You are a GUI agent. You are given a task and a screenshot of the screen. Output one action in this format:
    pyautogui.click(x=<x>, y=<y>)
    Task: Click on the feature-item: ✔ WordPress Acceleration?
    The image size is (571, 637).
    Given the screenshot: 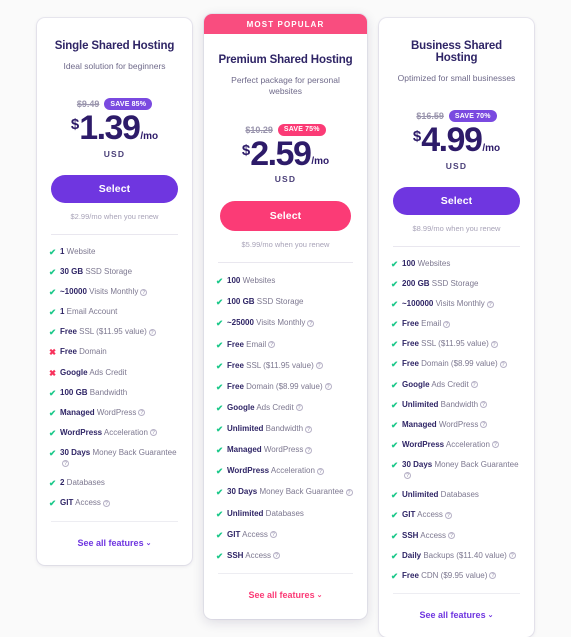 What is the action you would take?
    pyautogui.click(x=114, y=433)
    